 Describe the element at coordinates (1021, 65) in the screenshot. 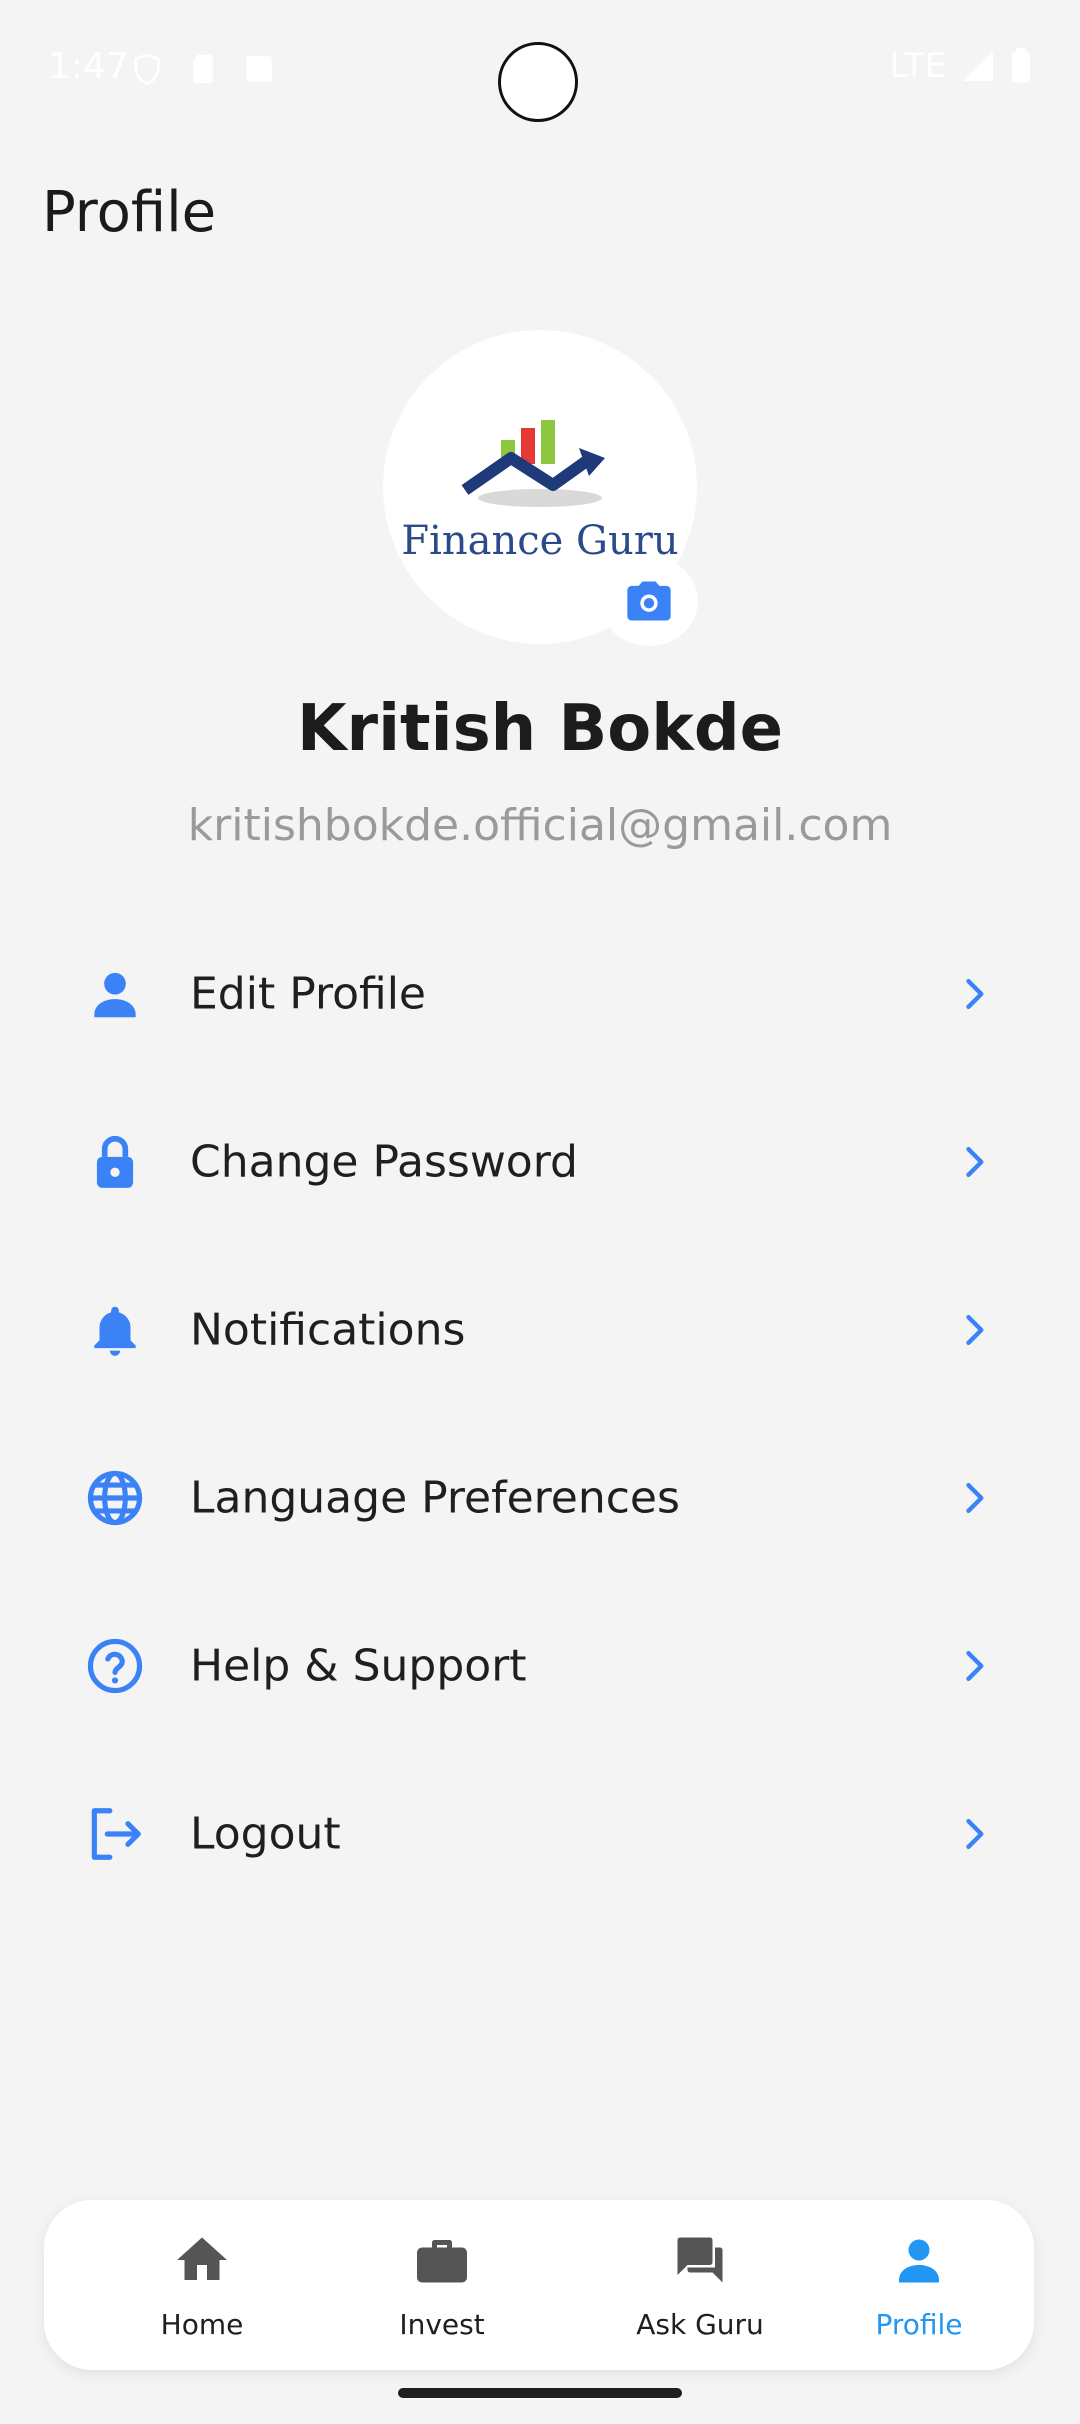

I see `battery-icon` at that location.